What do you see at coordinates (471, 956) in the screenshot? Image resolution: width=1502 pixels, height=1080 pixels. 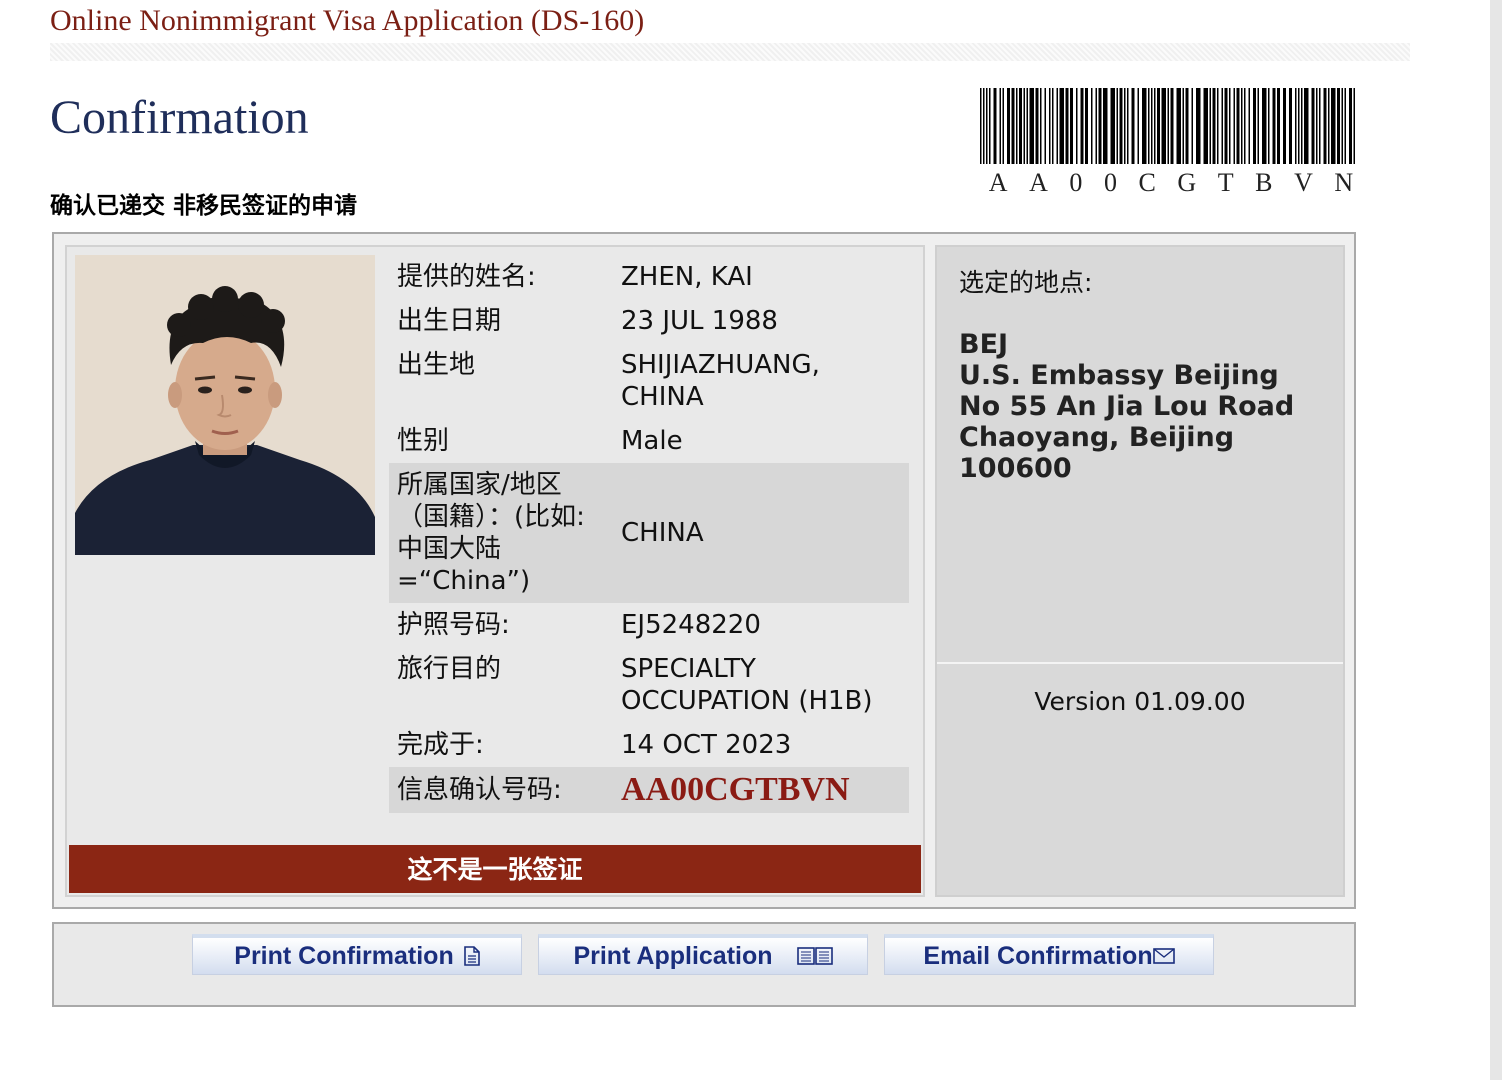 I see `document-icon` at bounding box center [471, 956].